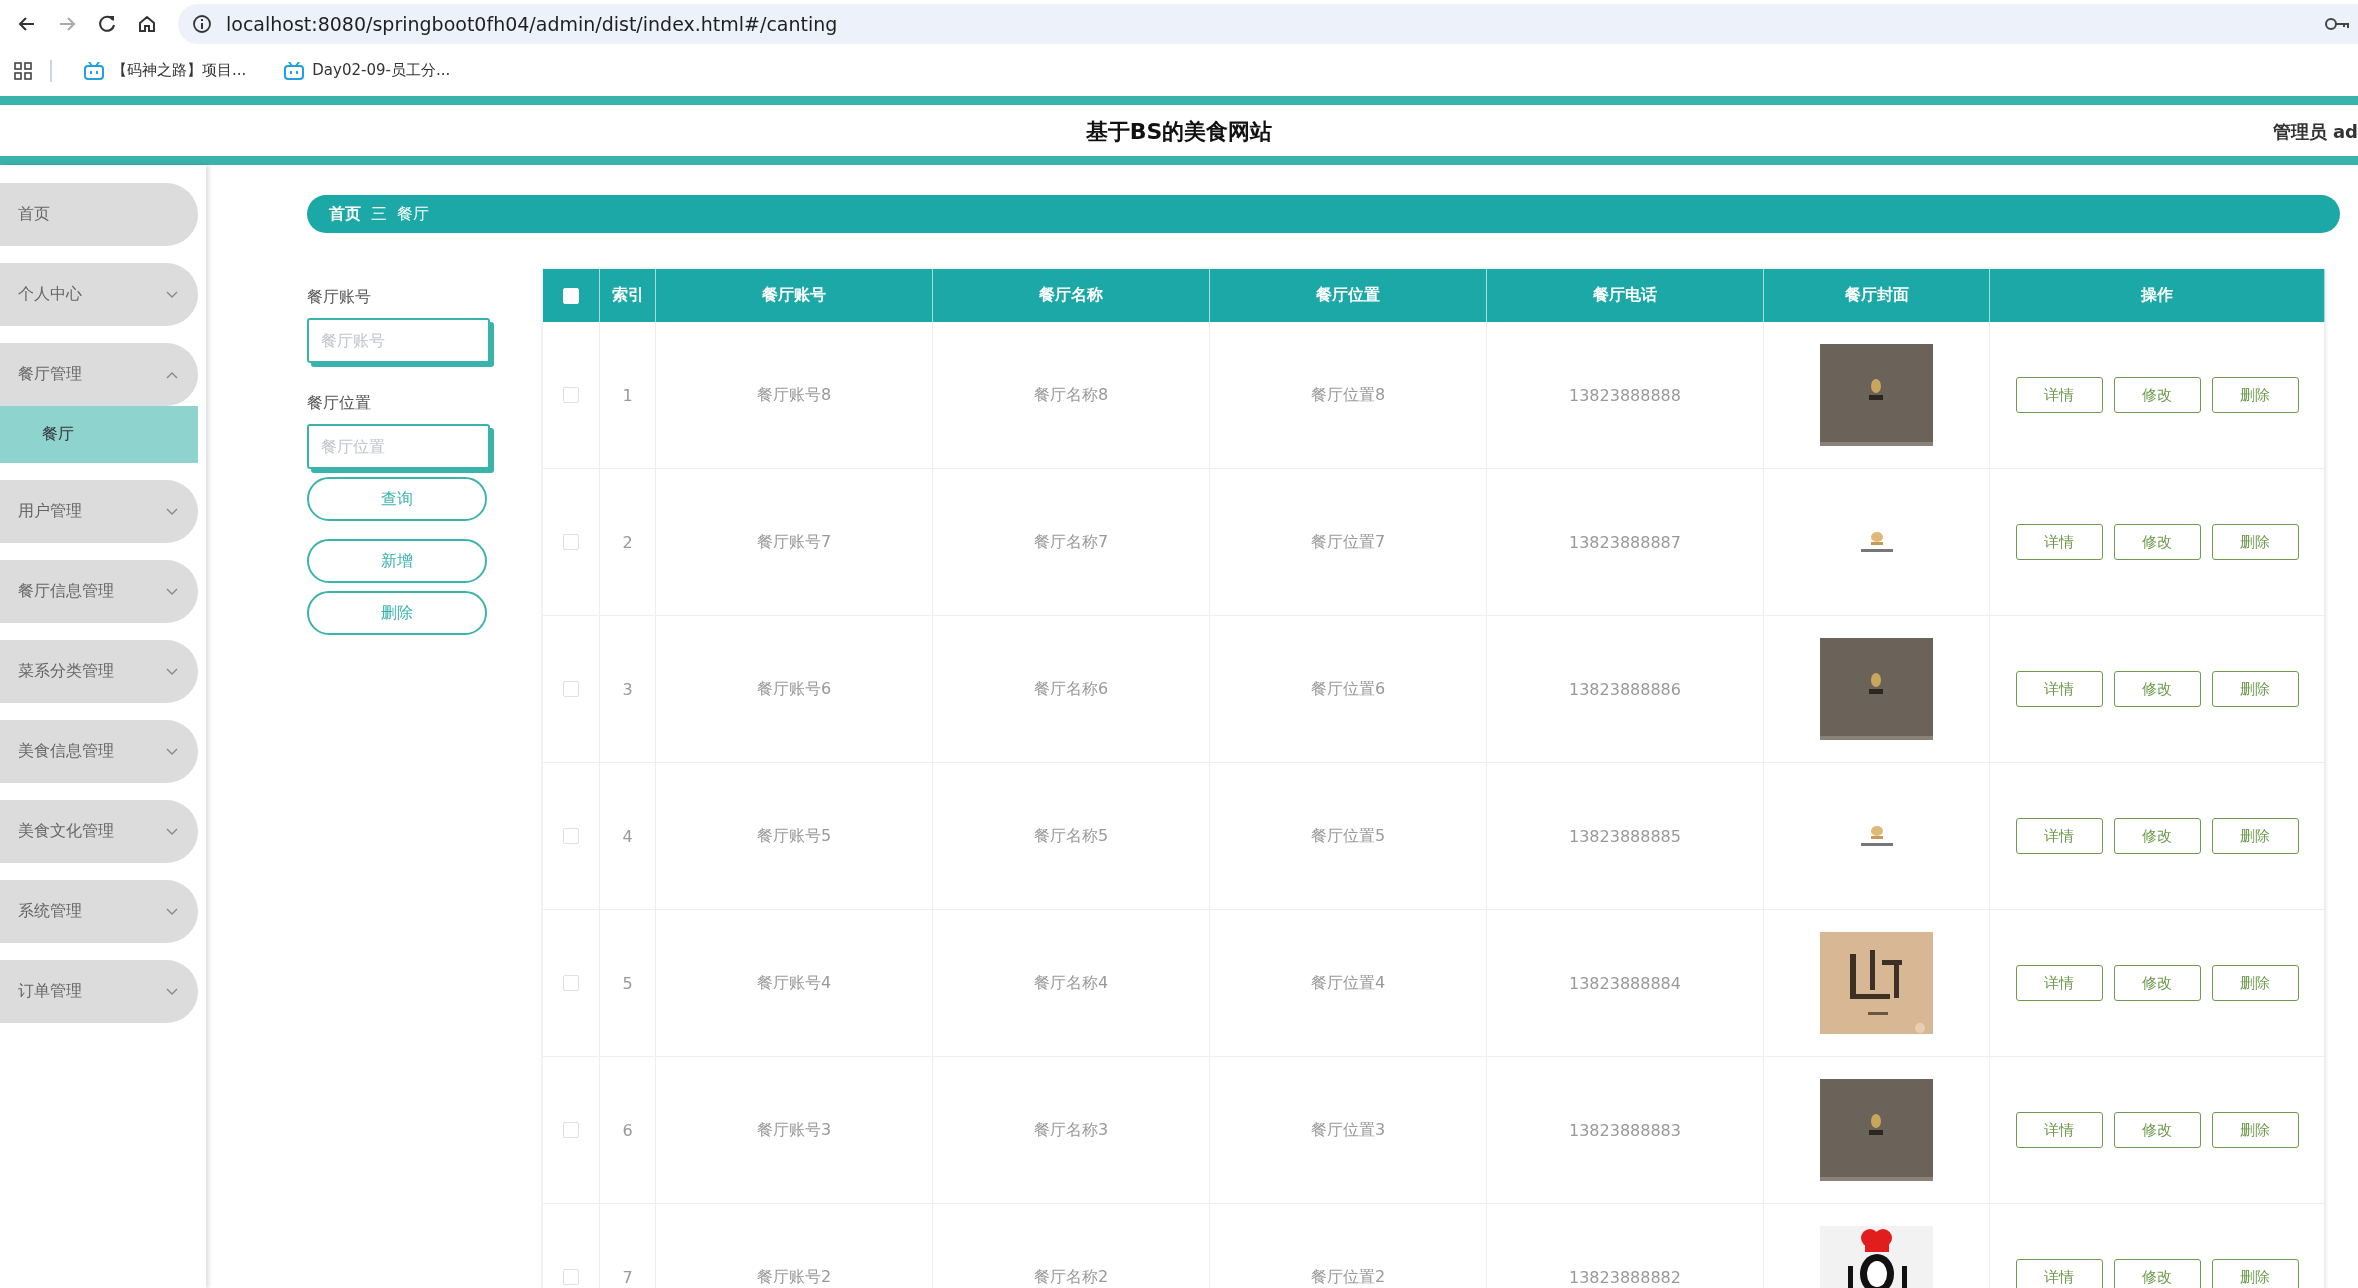 Image resolution: width=2358 pixels, height=1288 pixels. I want to click on table-cell: 3, so click(627, 689).